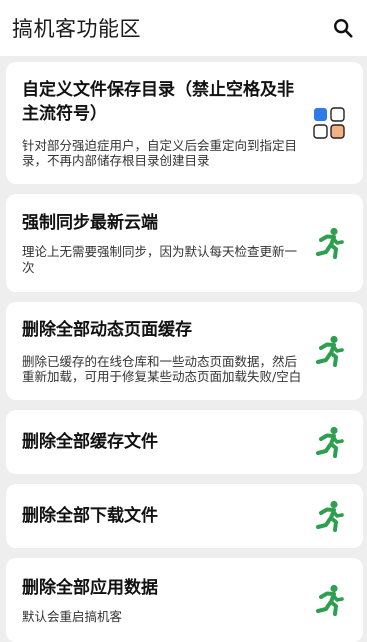 Image resolution: width=367 pixels, height=642 pixels. Describe the element at coordinates (184, 243) in the screenshot. I see `force-sync-cloud-item: 强制同步最新云端 理论上无需要强制同步，因为默认每天检查更新一次` at that location.